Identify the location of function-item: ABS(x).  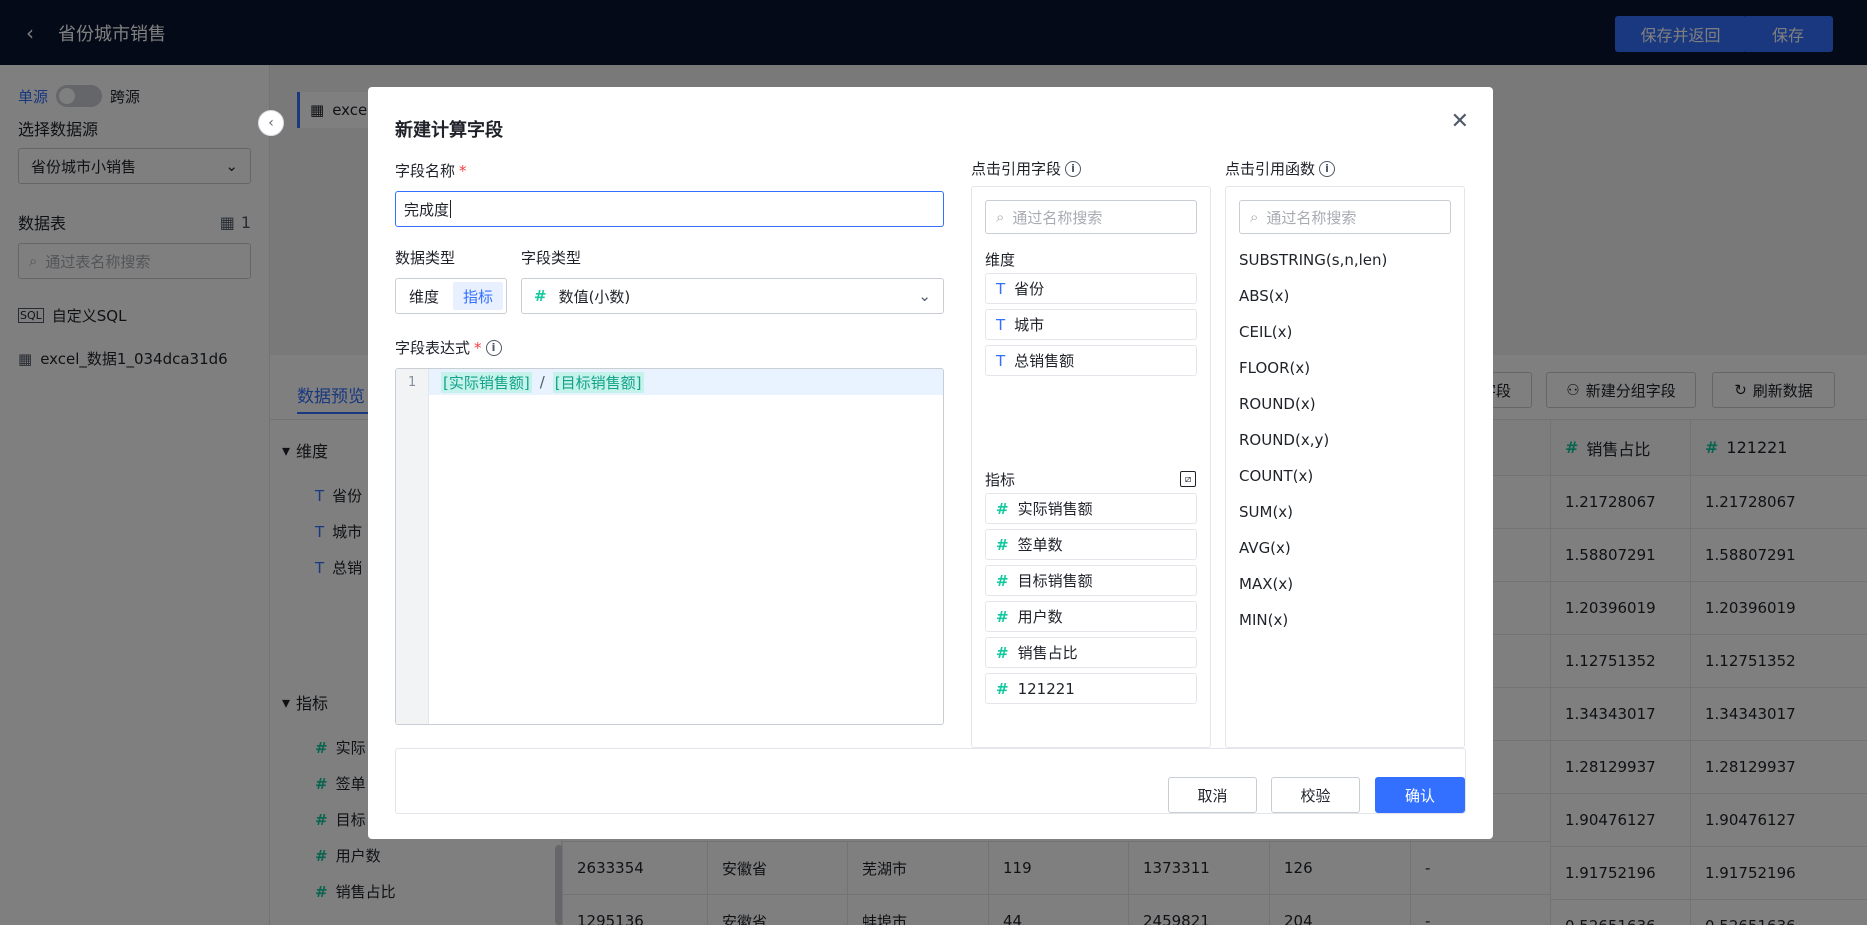
(1264, 296).